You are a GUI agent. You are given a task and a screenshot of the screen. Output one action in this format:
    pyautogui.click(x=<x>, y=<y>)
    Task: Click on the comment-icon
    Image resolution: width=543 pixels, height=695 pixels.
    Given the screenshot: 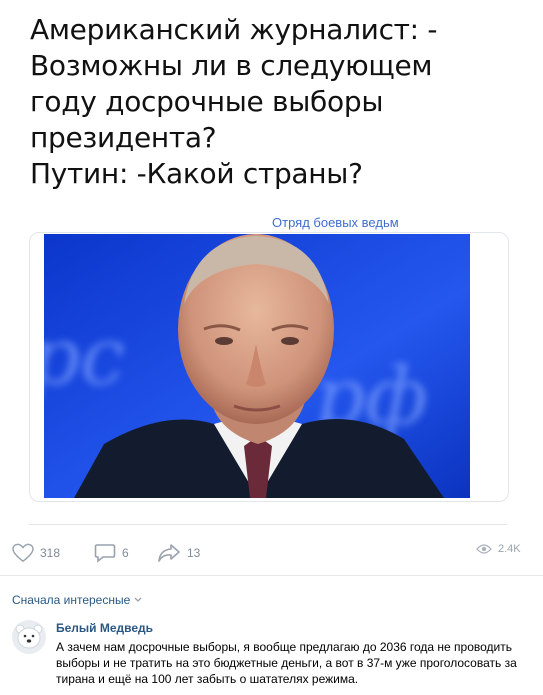 What is the action you would take?
    pyautogui.click(x=105, y=553)
    